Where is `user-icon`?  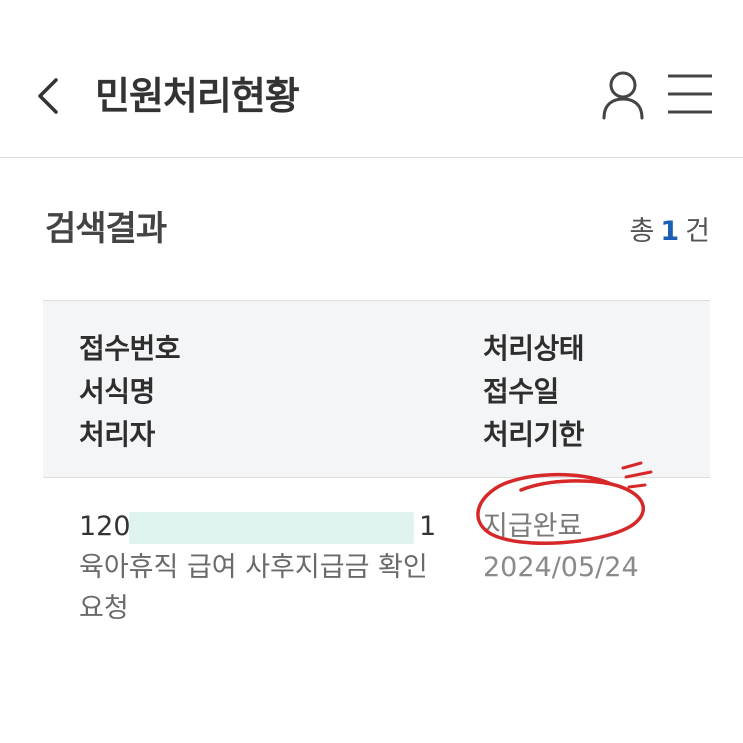
user-icon is located at coordinates (623, 95).